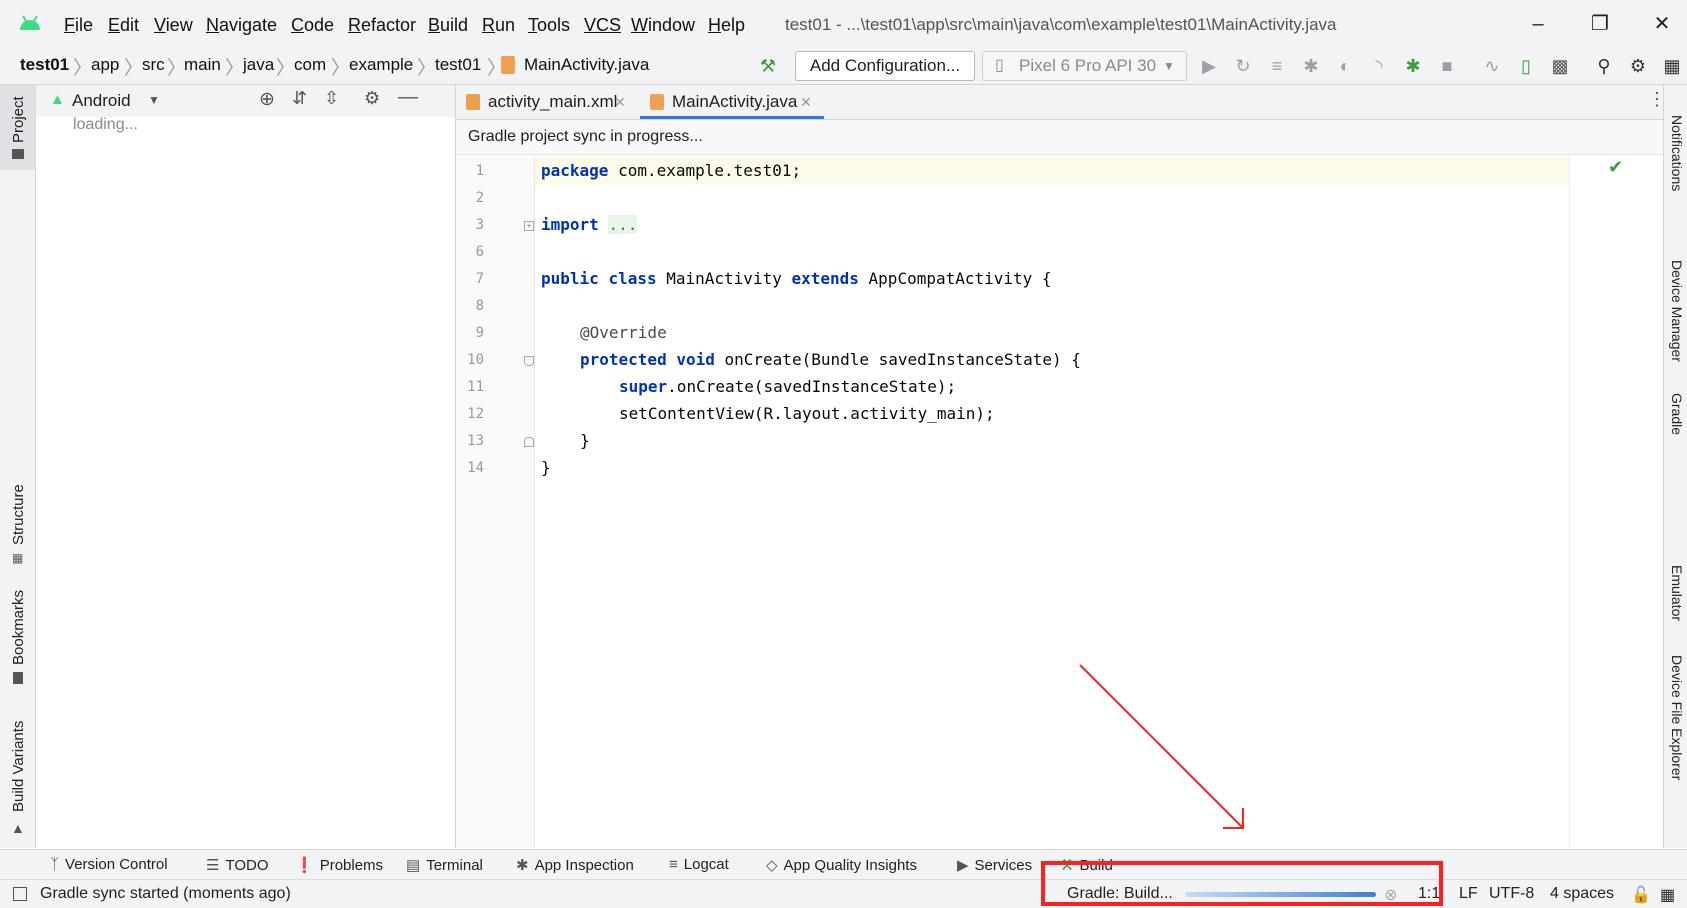 This screenshot has height=908, width=1687. Describe the element at coordinates (382, 25) in the screenshot. I see `menu-refactor: Refactor` at that location.